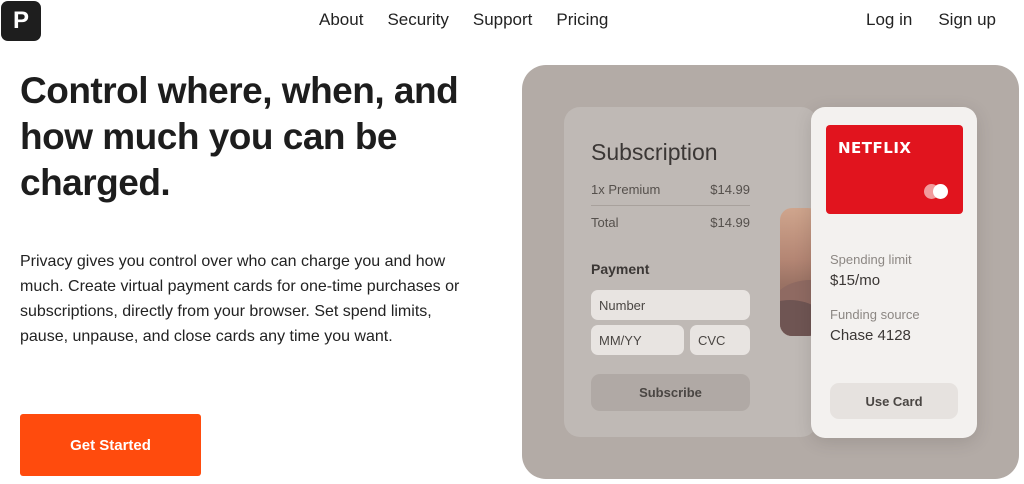  I want to click on funding-source-value: Chase 4128, so click(870, 335).